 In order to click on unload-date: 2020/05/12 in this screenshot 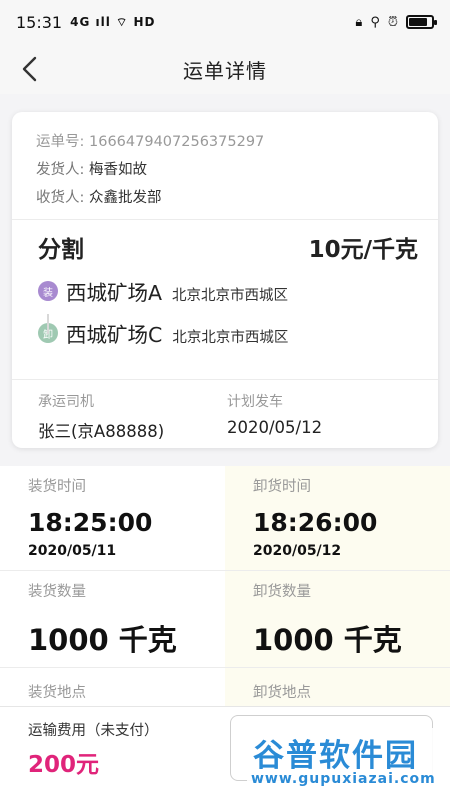, I will do `click(297, 551)`.